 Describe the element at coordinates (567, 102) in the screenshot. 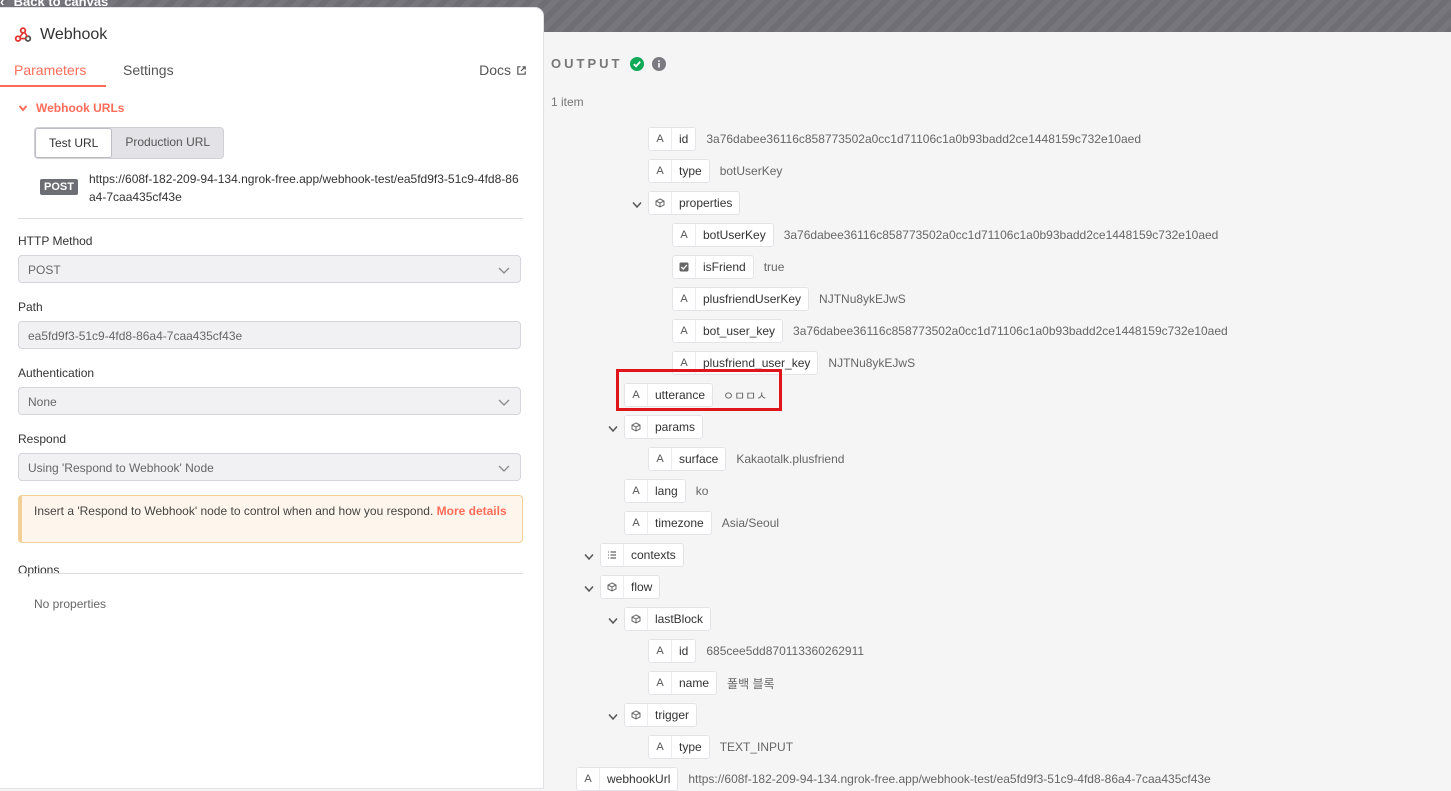

I see `output-item-count: 1 item` at that location.